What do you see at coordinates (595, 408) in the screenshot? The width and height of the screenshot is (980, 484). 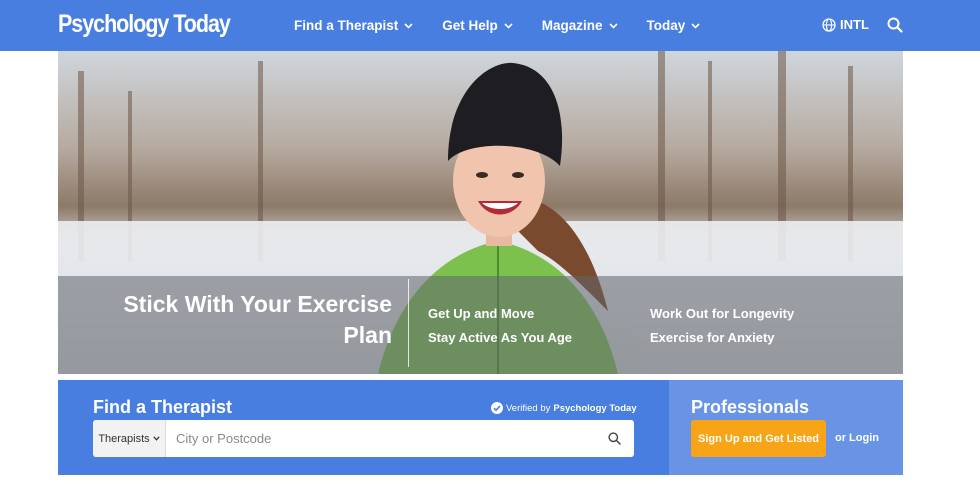 I see `verified-brand: Psychology Today` at bounding box center [595, 408].